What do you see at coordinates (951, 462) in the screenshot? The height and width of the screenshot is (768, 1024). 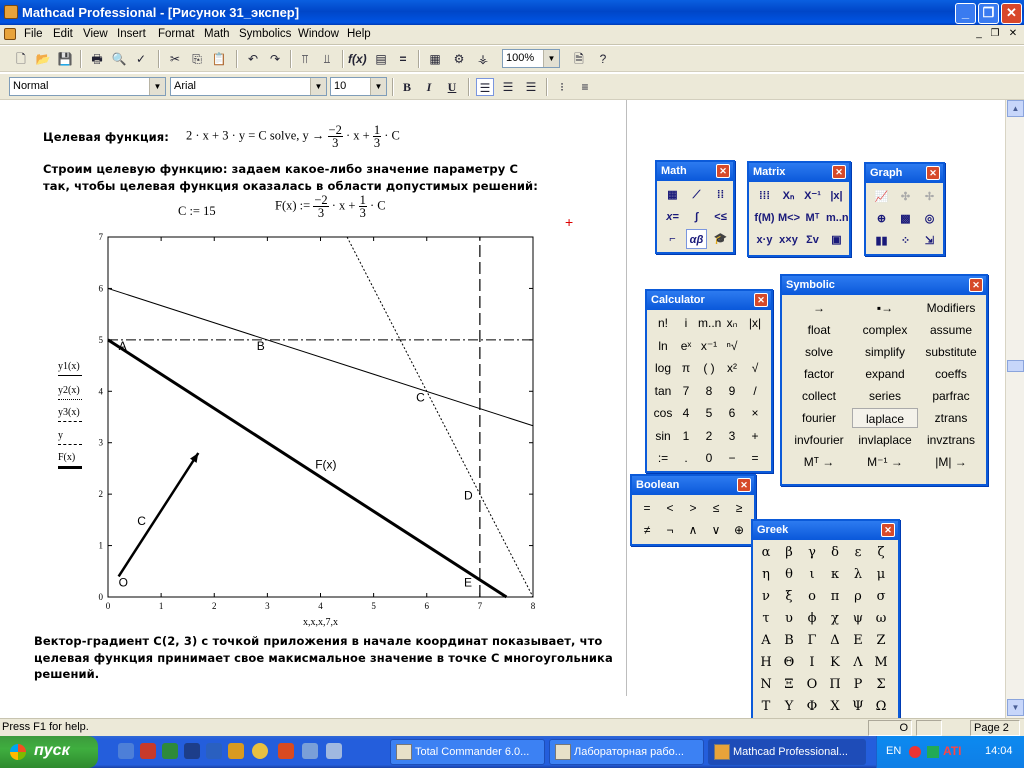 I see `symbolic-keyword: |M| →` at bounding box center [951, 462].